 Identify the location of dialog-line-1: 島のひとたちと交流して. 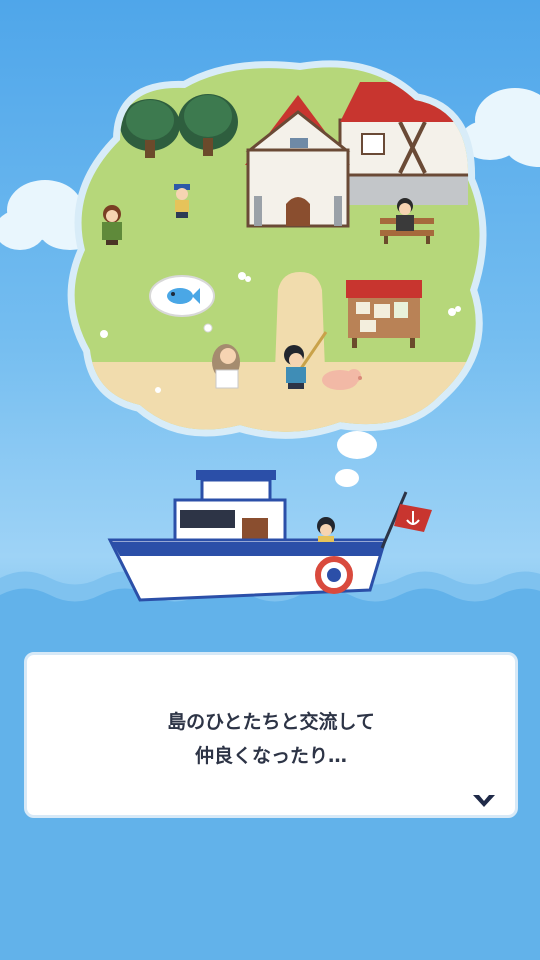
(271, 722).